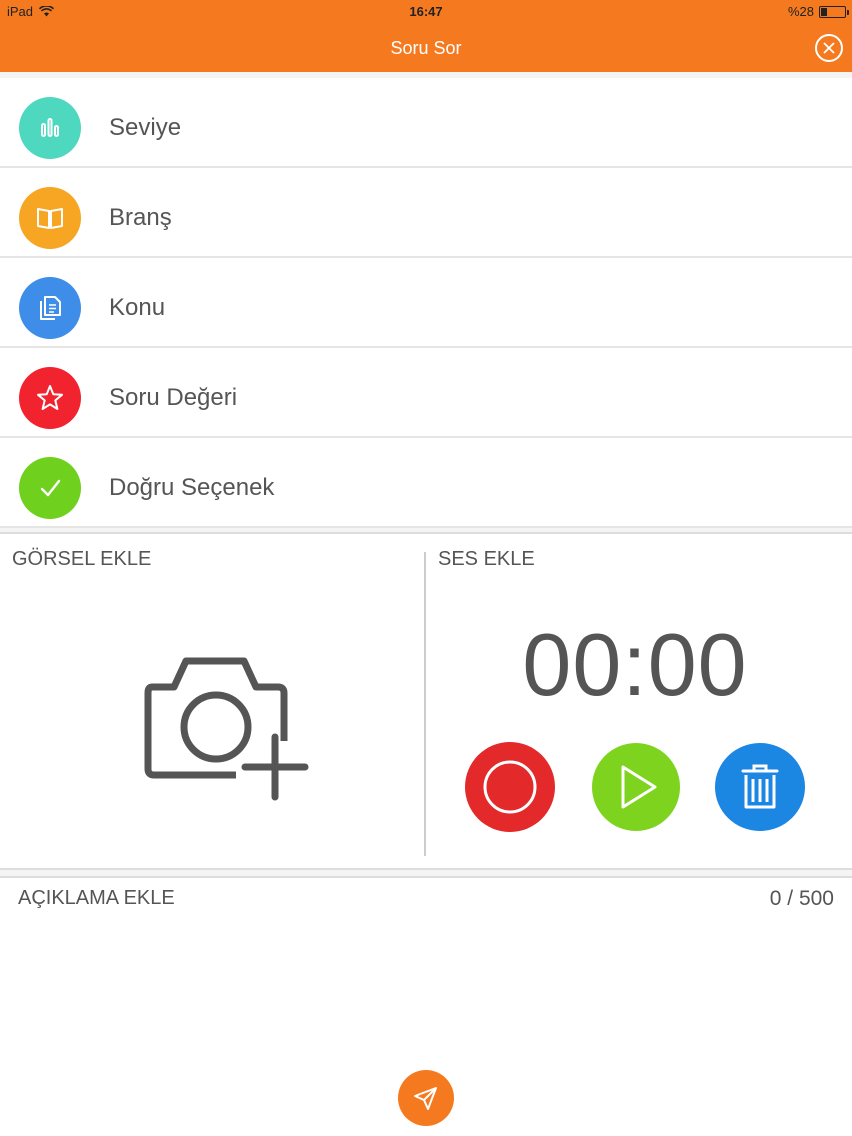 This screenshot has height=1136, width=852. Describe the element at coordinates (50, 218) in the screenshot. I see `book-icon` at that location.